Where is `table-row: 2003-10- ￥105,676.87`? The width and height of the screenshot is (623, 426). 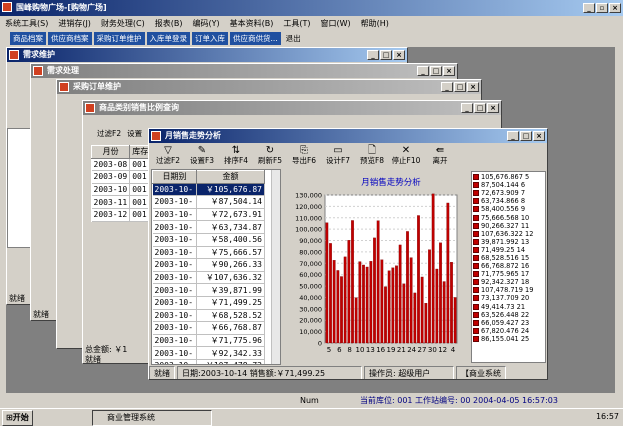
table-row: 2003-10- ￥105,676.87 is located at coordinates (208, 190).